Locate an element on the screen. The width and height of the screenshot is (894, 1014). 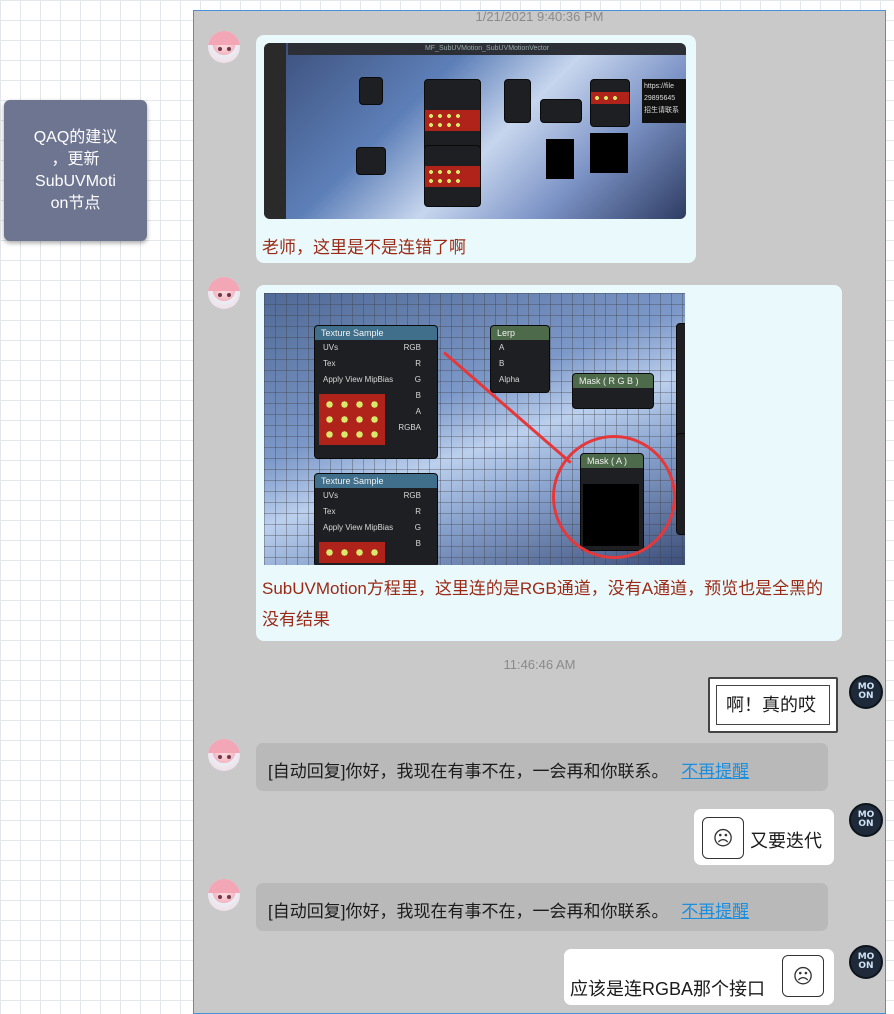
sticky-note: QAQ的建议 ，更新 SubUVMoti on节点 is located at coordinates (75, 170).